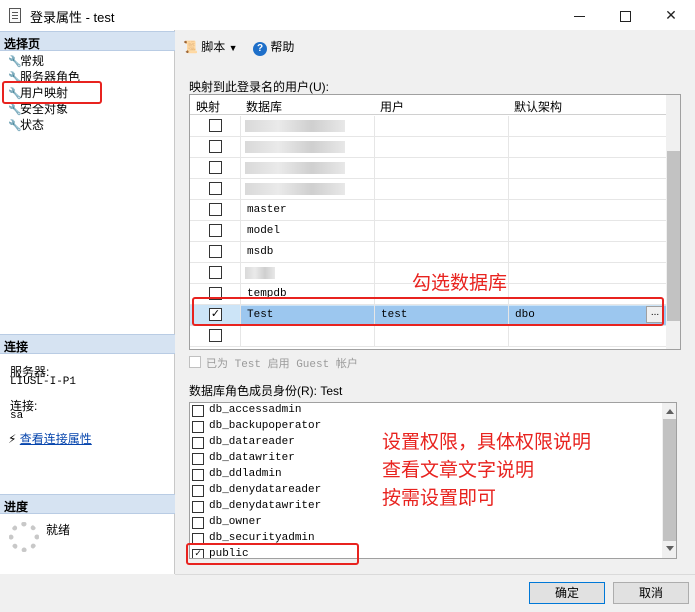  What do you see at coordinates (87, 344) in the screenshot?
I see `connection-header: 连接` at bounding box center [87, 344].